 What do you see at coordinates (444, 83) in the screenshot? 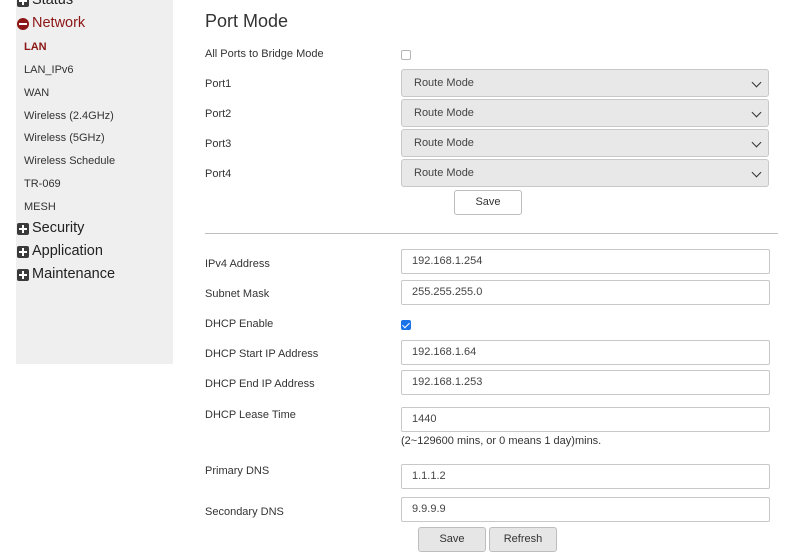
I see `port1-select-value: Route Mode` at bounding box center [444, 83].